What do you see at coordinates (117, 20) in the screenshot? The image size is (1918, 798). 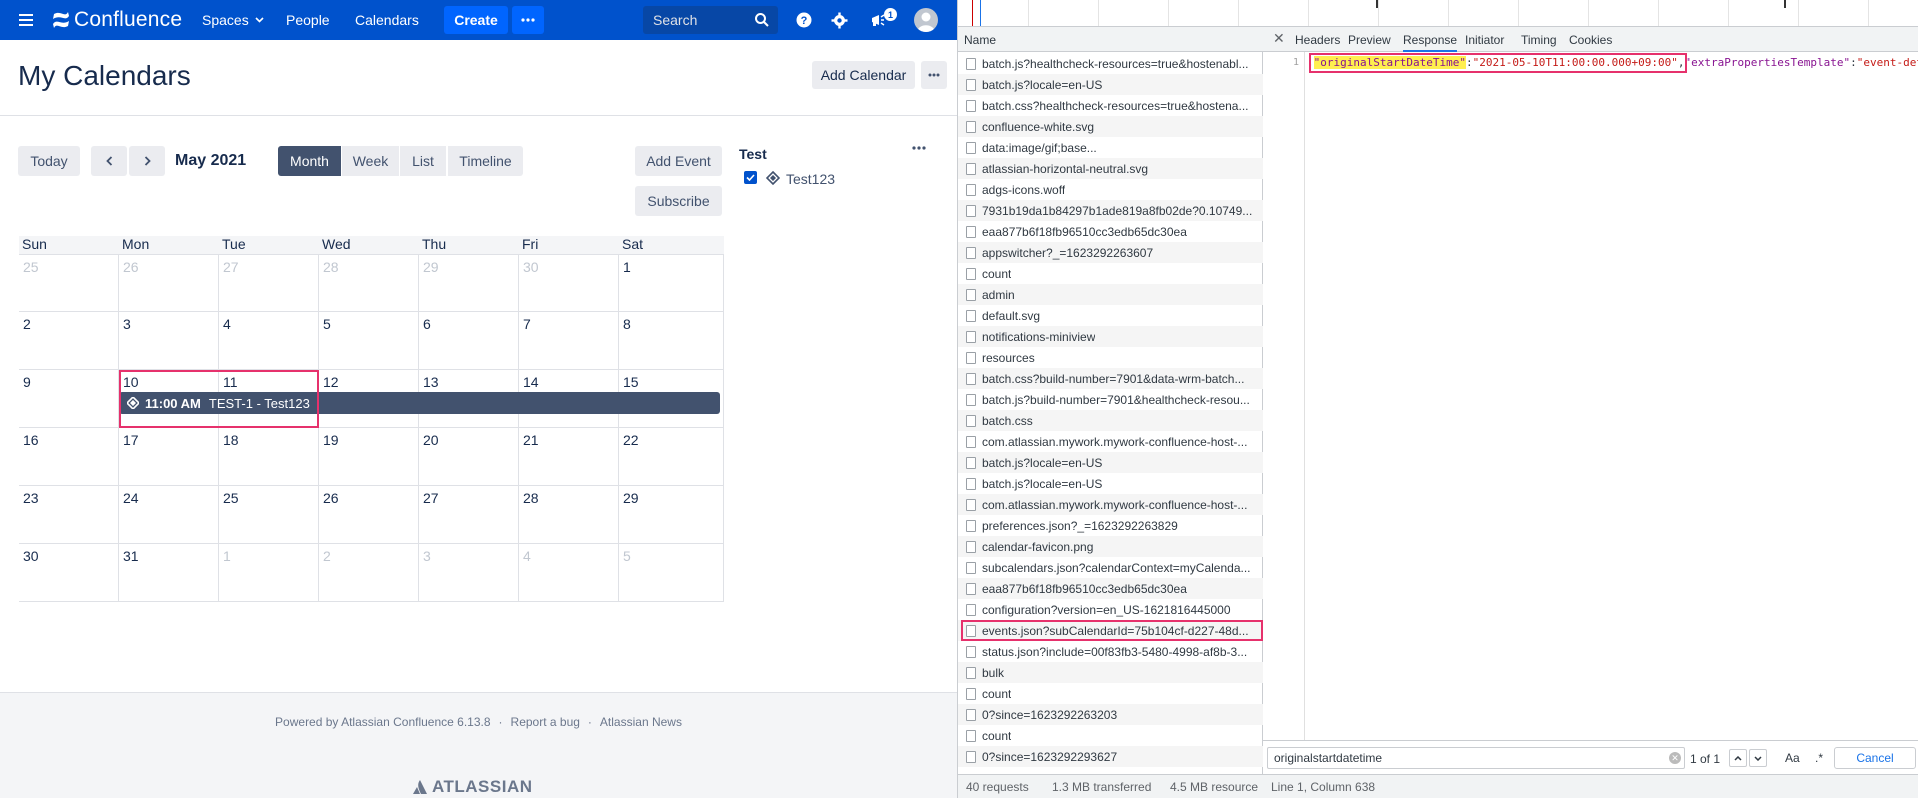 I see `confluence-logo: Confluence` at bounding box center [117, 20].